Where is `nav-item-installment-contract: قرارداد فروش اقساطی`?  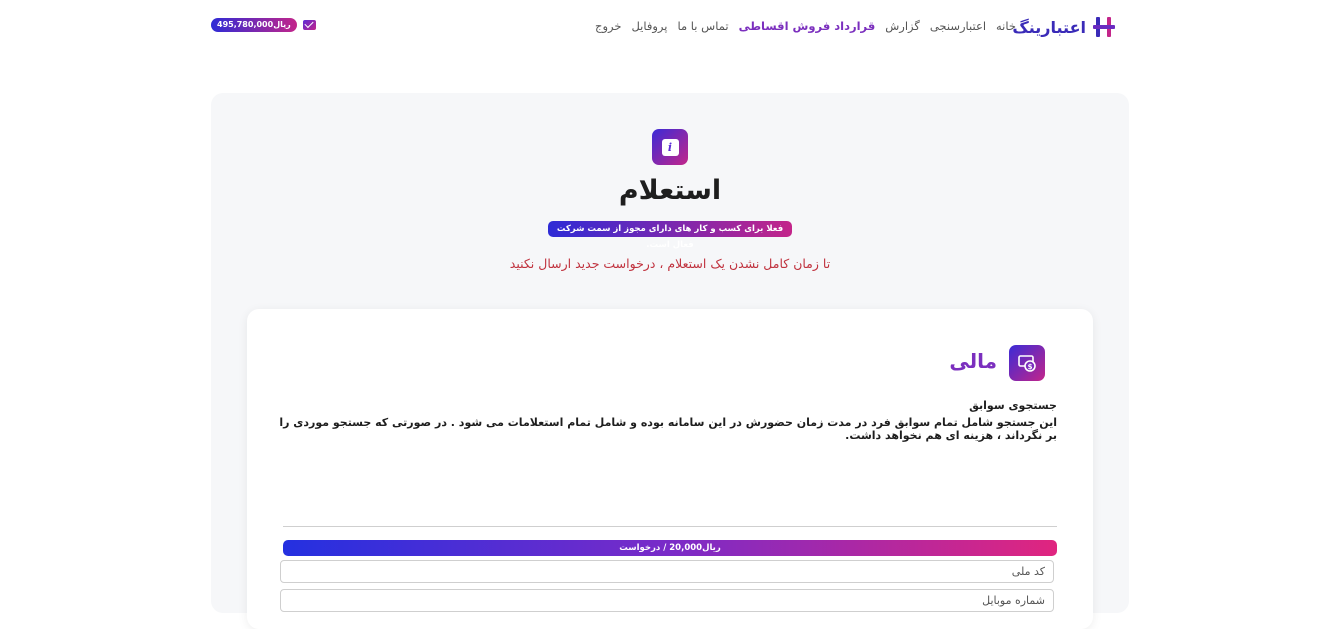 nav-item-installment-contract: قرارداد فروش اقساطی is located at coordinates (807, 26).